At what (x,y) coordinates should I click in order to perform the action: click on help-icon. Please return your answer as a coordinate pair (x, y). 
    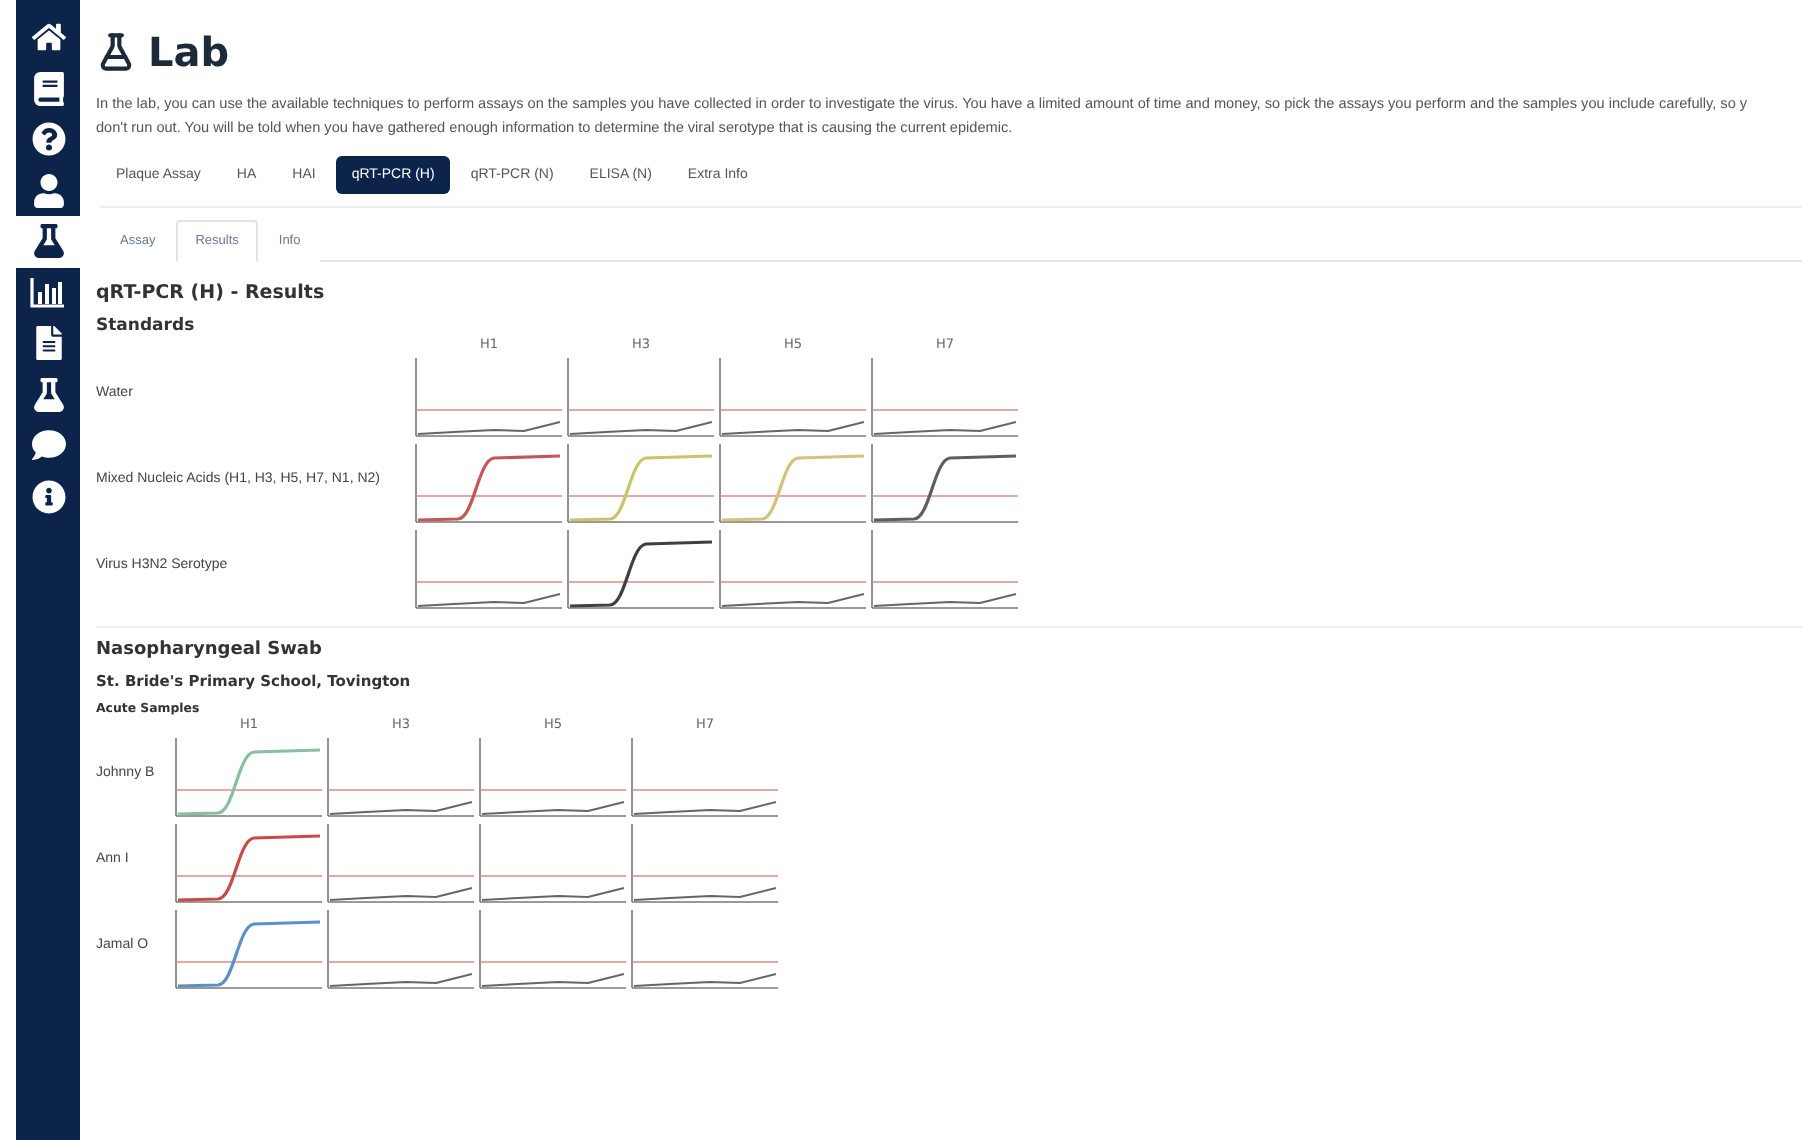
    Looking at the image, I should click on (48, 139).